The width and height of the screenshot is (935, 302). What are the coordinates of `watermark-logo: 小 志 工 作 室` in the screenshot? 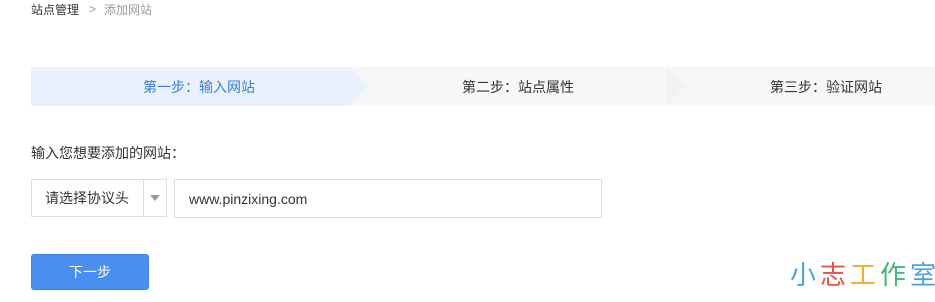 It's located at (862, 273).